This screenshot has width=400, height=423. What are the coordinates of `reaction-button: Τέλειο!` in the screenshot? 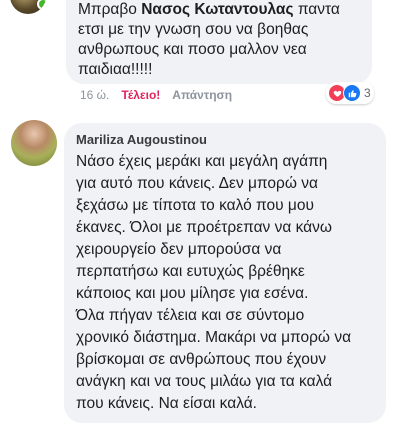 It's located at (140, 95).